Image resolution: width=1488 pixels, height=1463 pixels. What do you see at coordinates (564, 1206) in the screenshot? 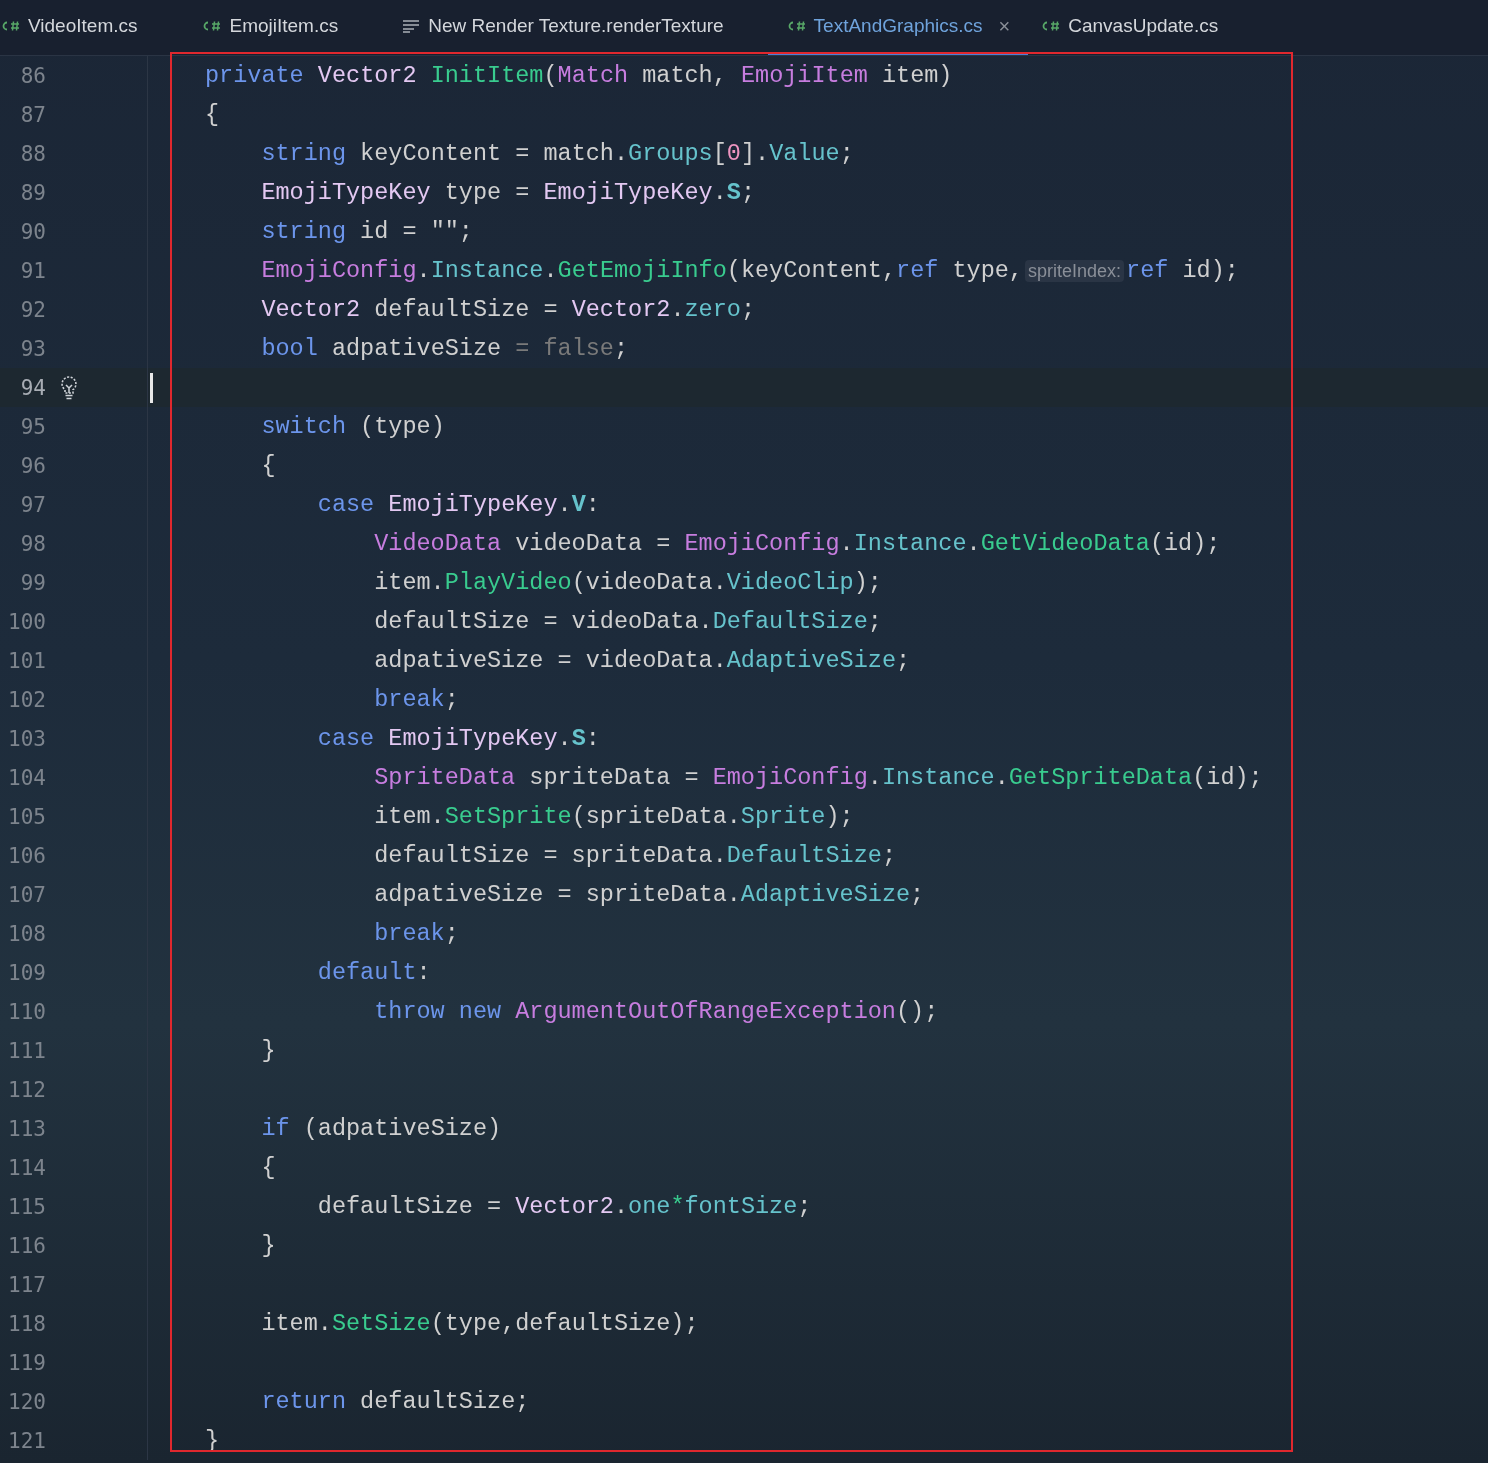
I see `code-line: defaultSize = Vector2.one*fontSize;` at bounding box center [564, 1206].